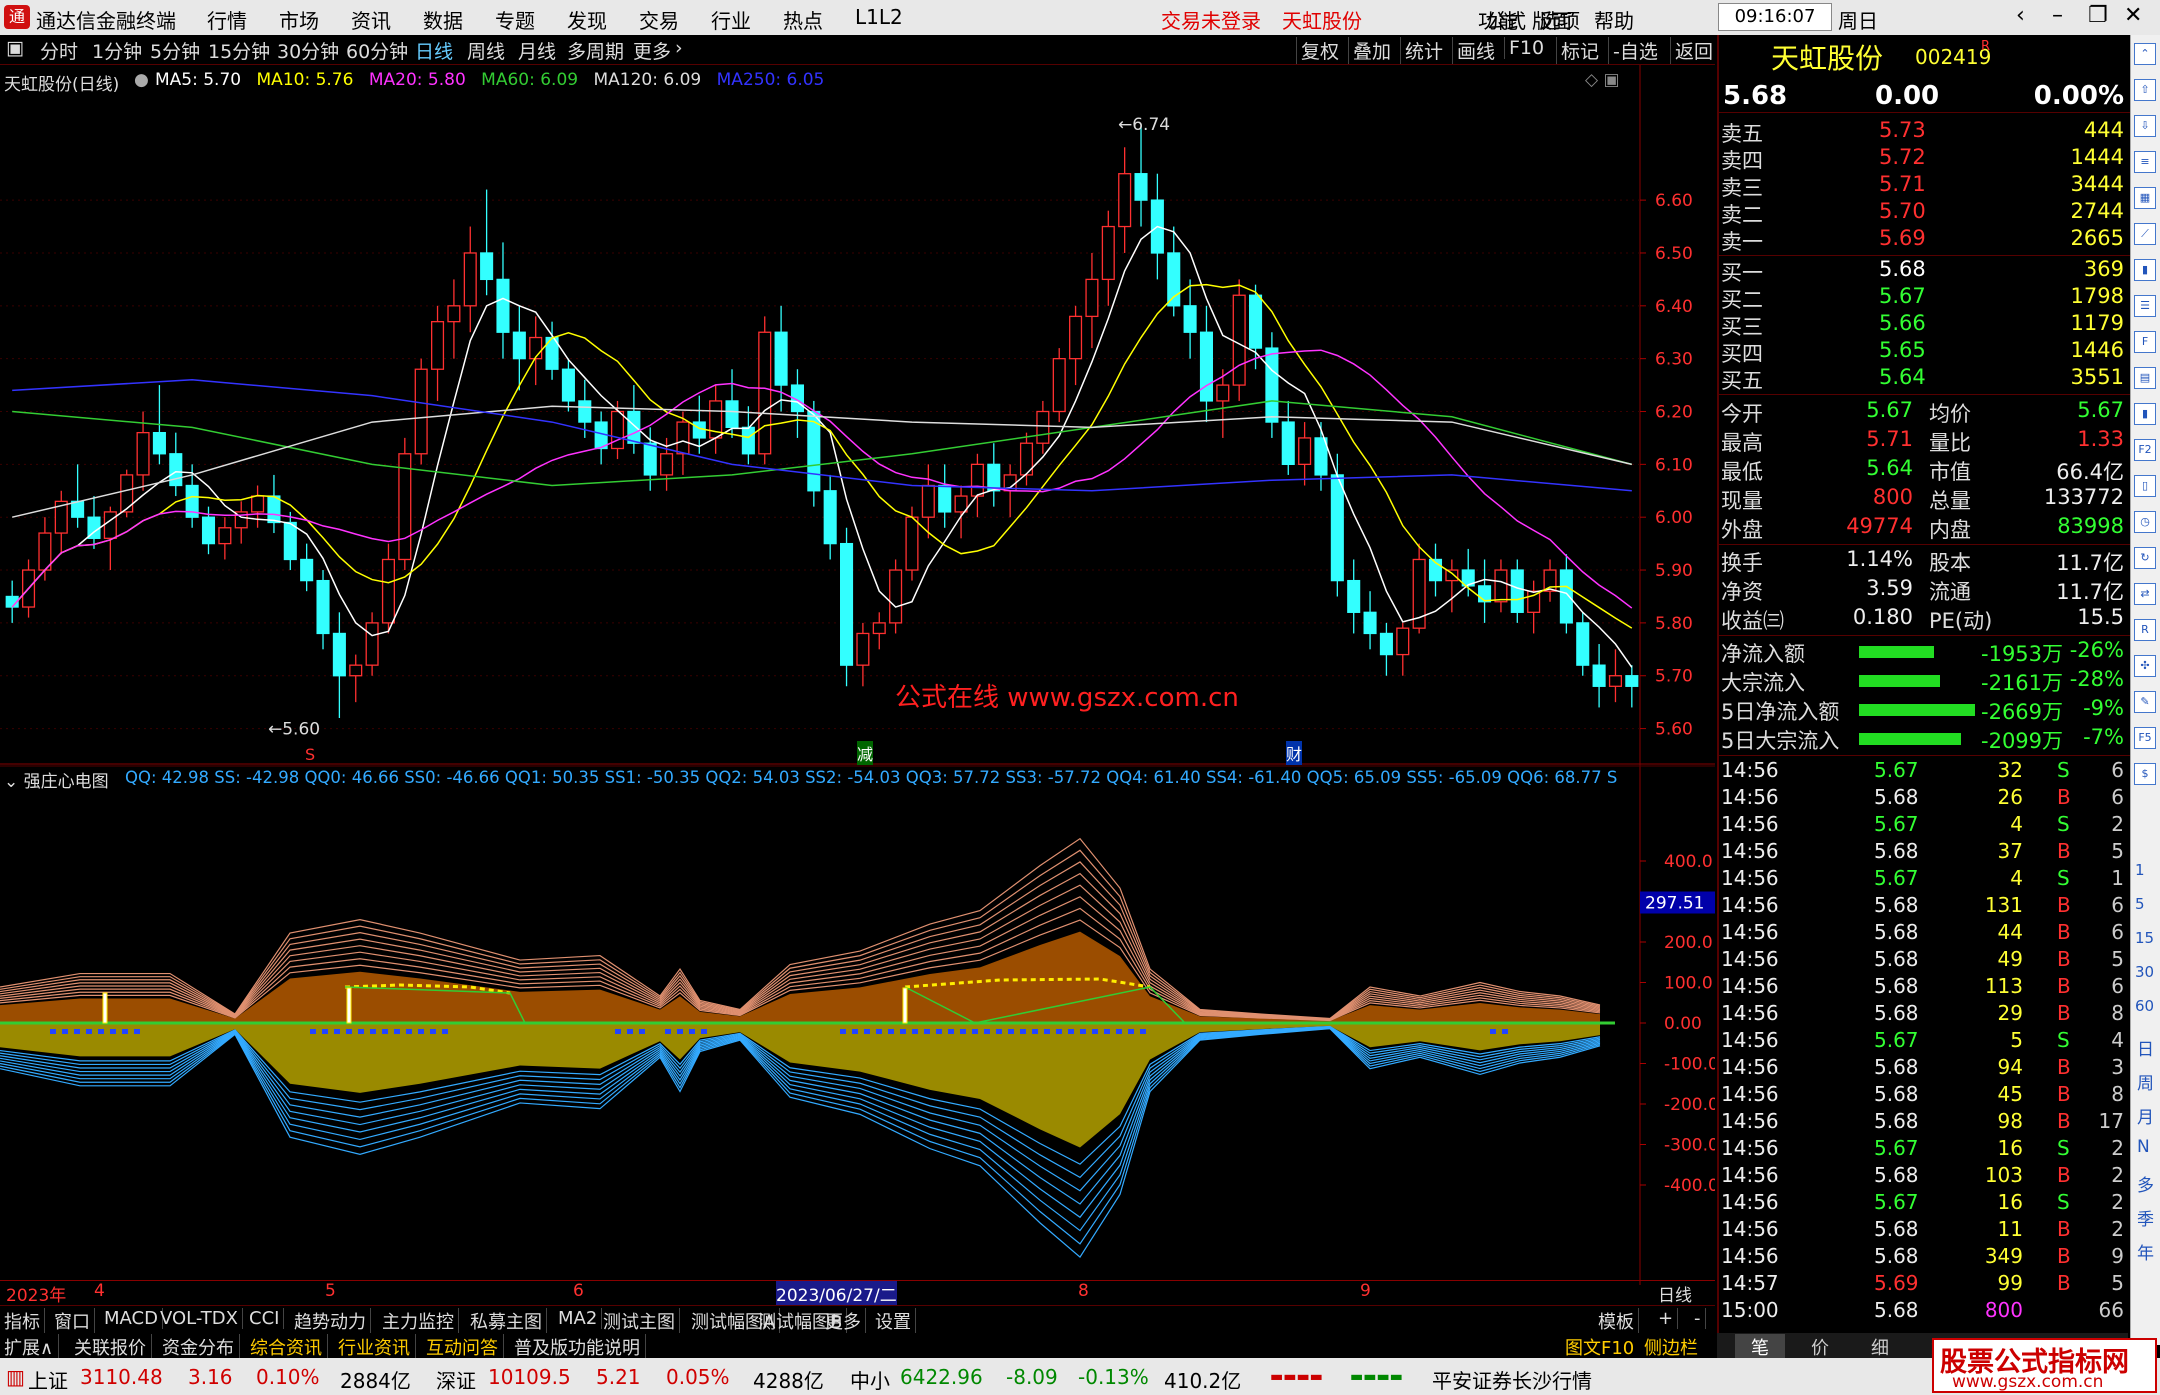 The width and height of the screenshot is (2160, 1395). I want to click on tab-13: 设置, so click(895, 1321).